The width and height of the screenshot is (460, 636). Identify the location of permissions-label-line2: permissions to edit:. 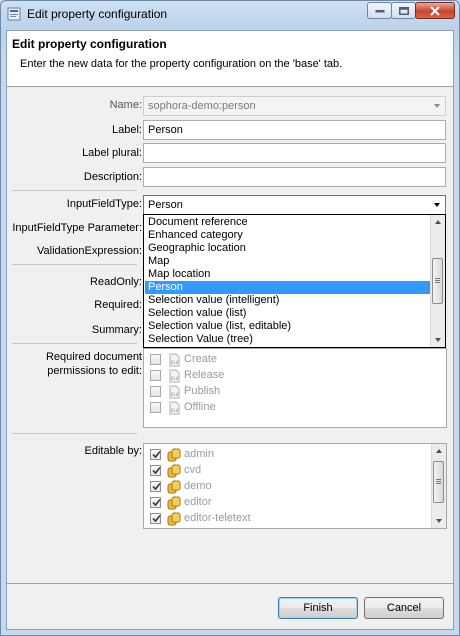
(94, 371).